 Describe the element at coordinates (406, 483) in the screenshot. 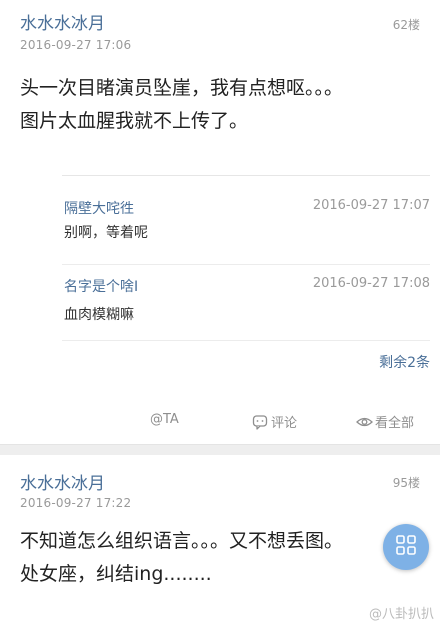

I see `floor-number: 95楼` at that location.